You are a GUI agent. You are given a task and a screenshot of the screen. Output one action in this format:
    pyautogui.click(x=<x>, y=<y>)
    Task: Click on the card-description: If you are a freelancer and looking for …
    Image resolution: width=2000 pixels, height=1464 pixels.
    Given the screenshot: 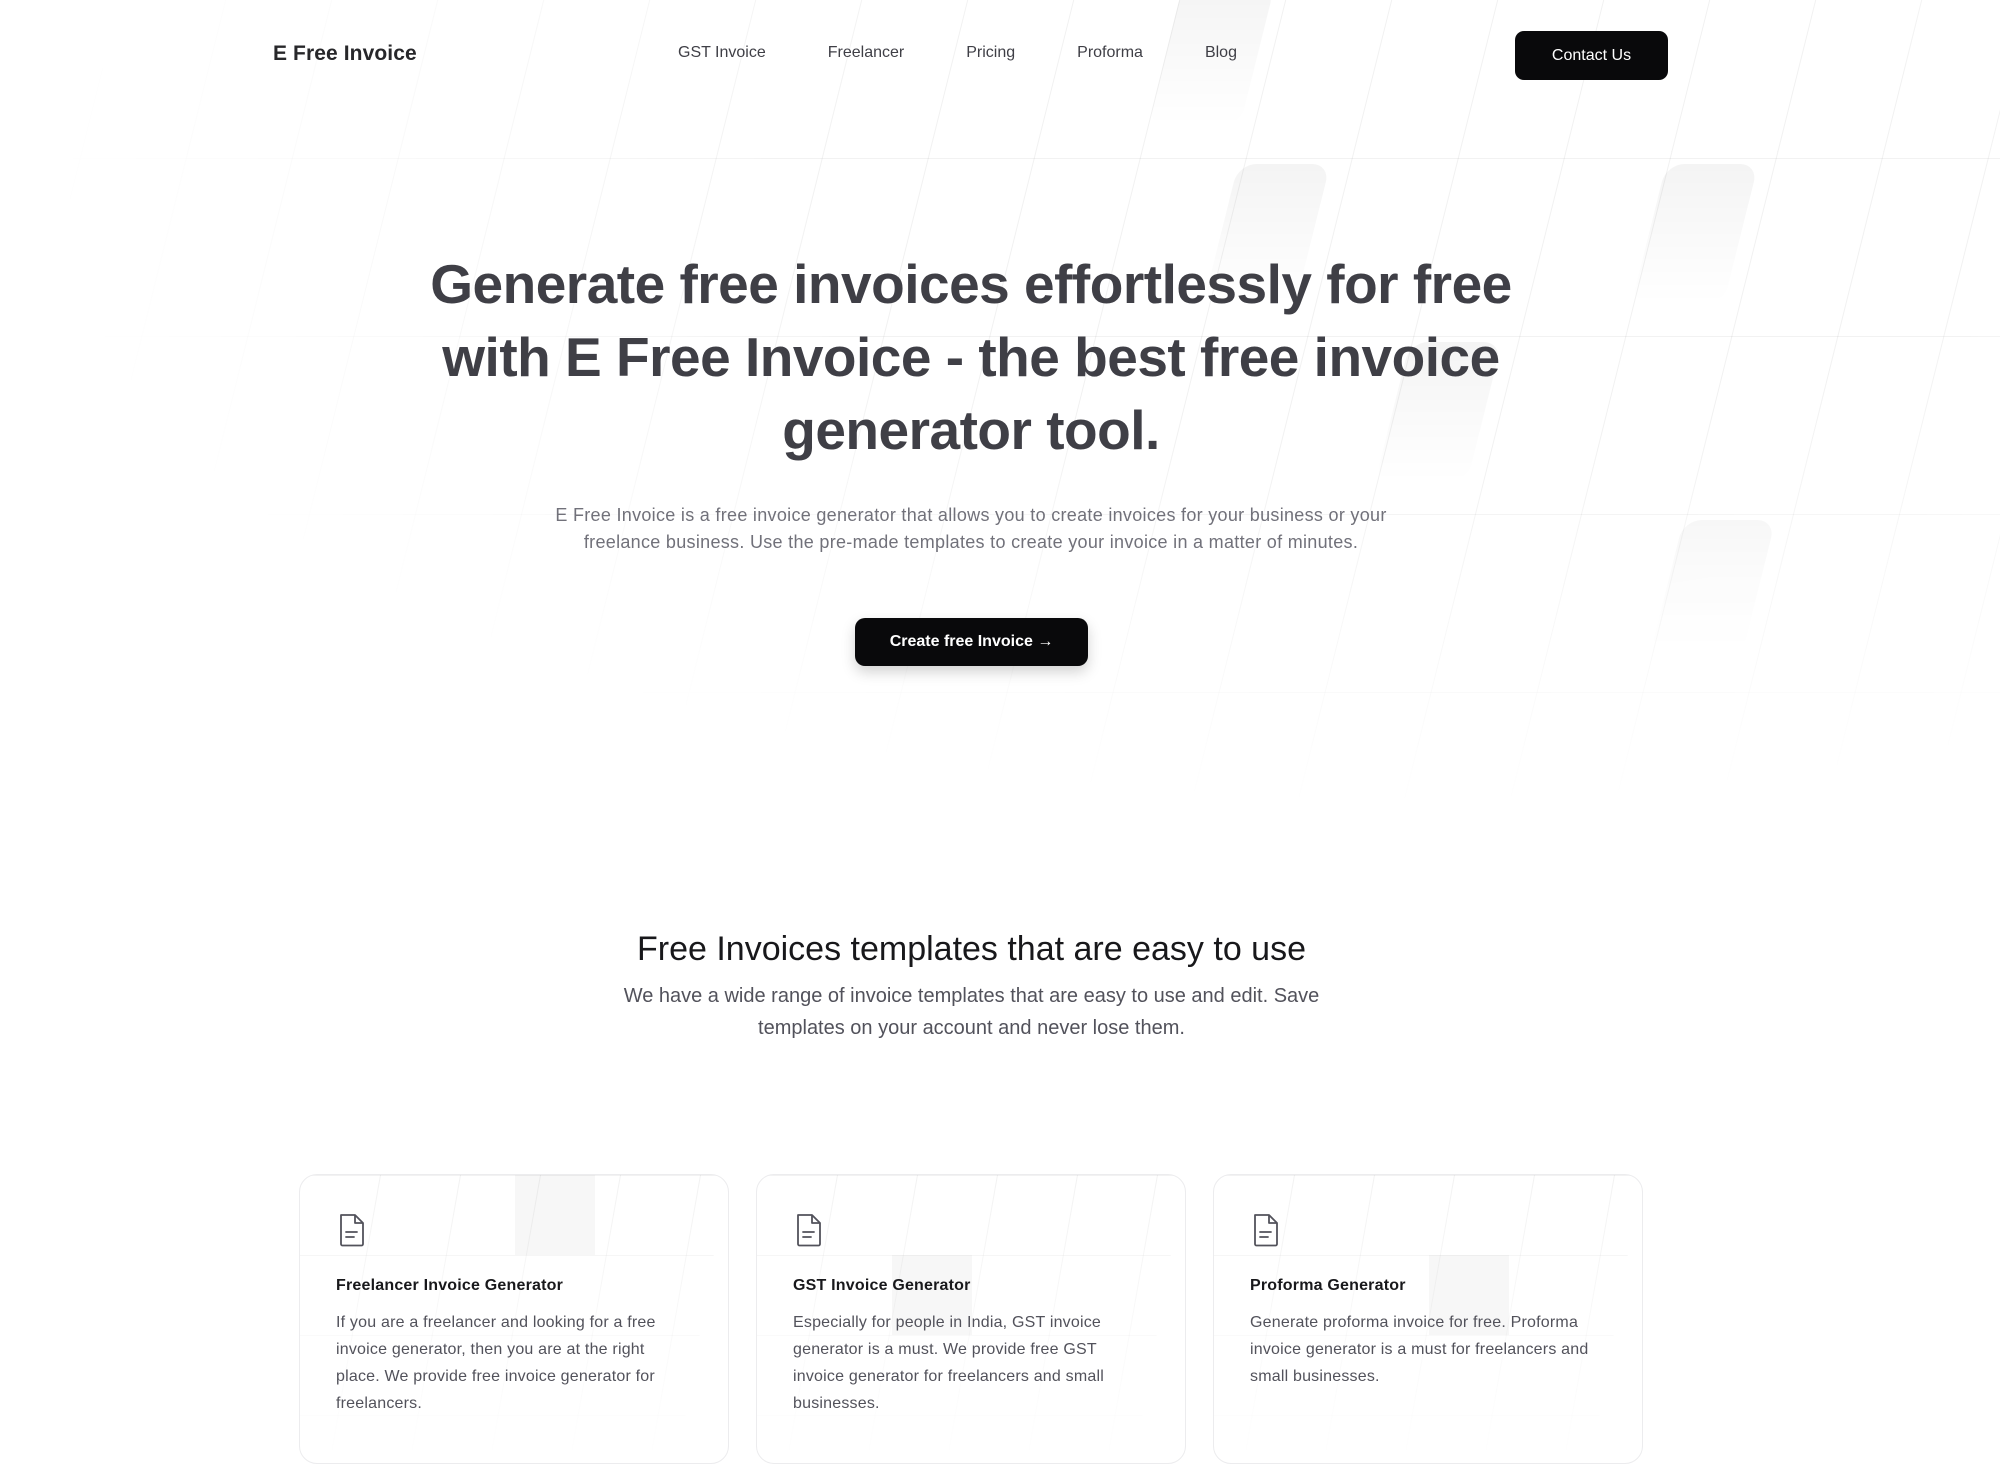 What is the action you would take?
    pyautogui.click(x=496, y=1363)
    